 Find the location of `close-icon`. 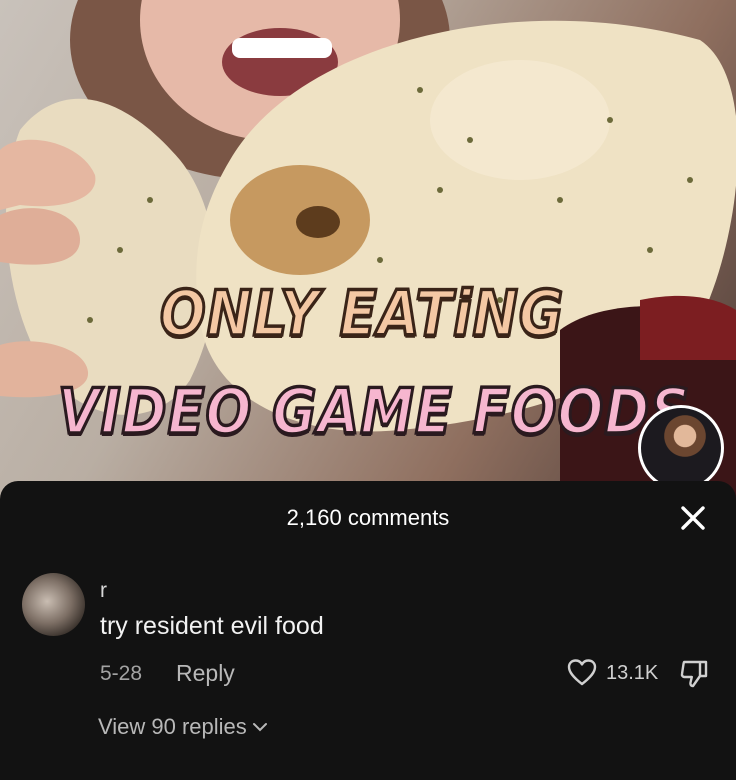

close-icon is located at coordinates (693, 518).